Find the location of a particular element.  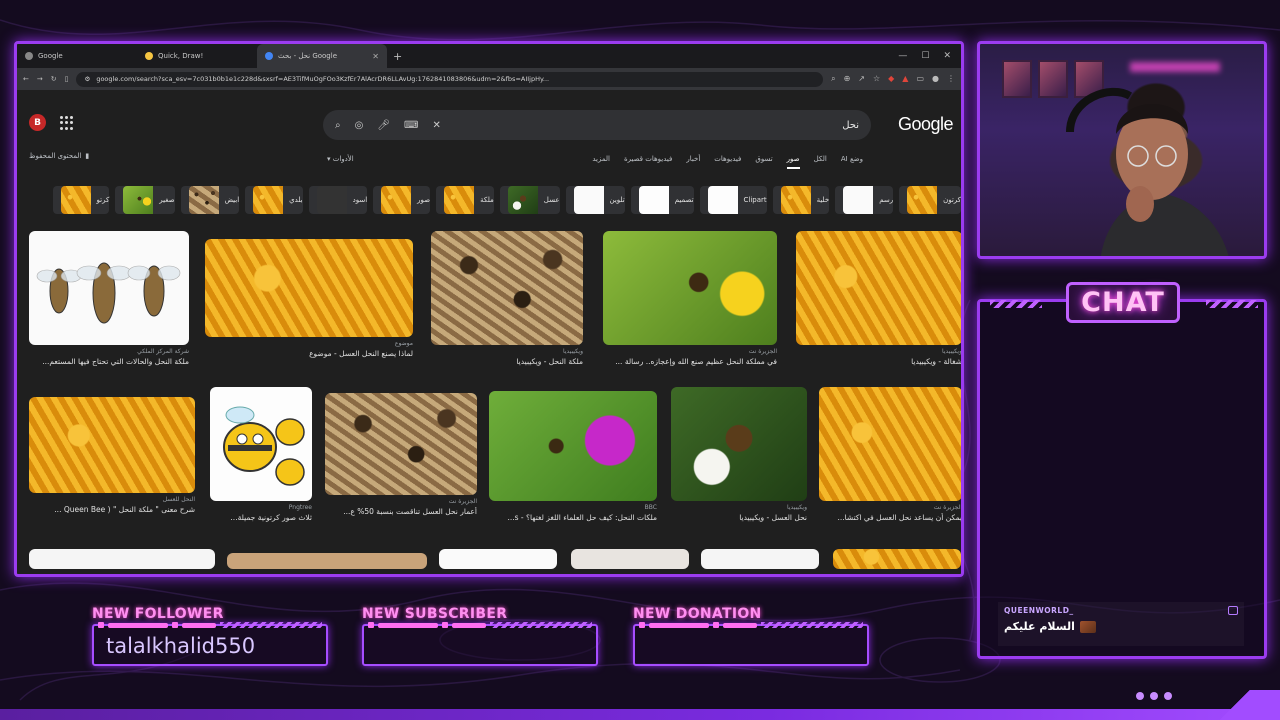

tab-shopping: تسوق is located at coordinates (763, 162).